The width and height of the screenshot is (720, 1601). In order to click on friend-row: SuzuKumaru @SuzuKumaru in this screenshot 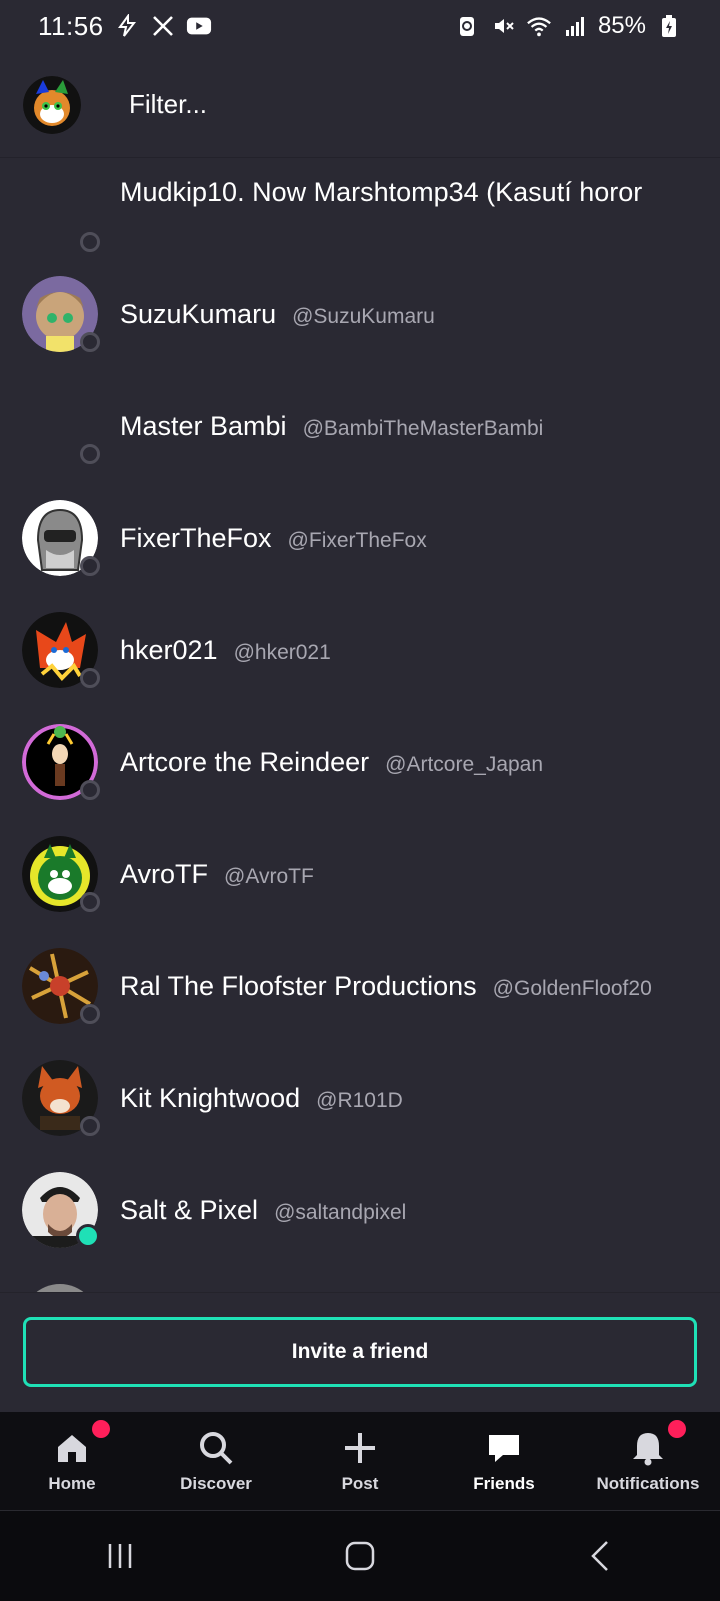, I will do `click(360, 314)`.